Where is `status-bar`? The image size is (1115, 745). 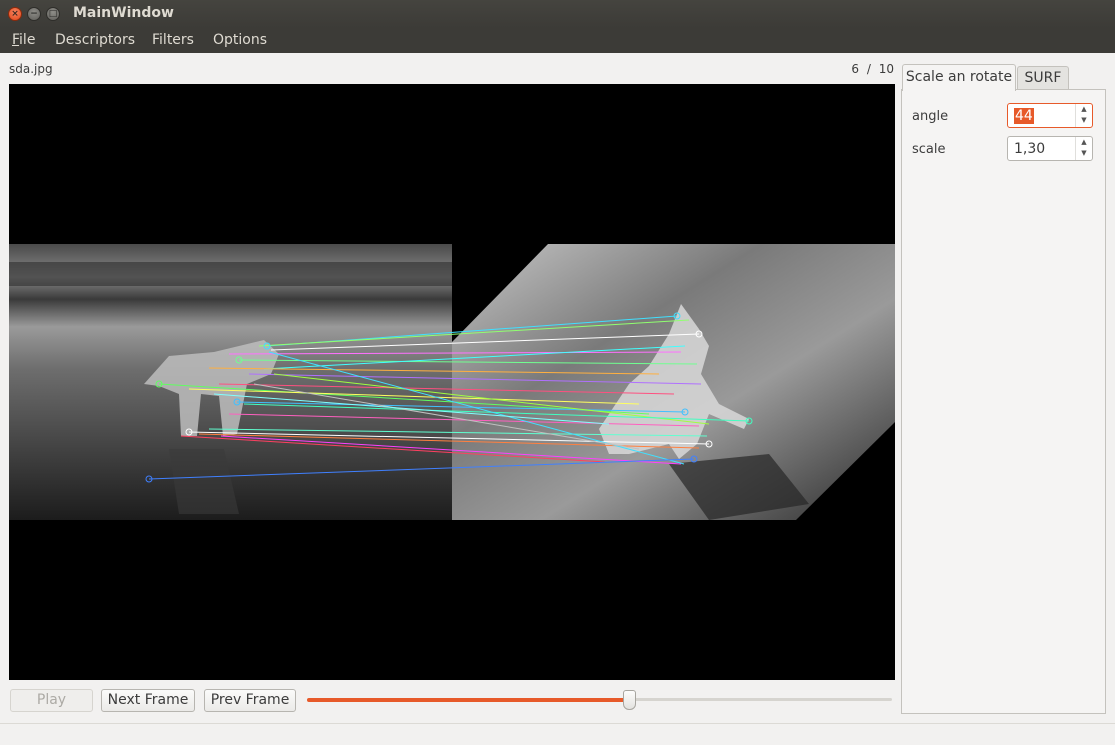
status-bar is located at coordinates (557, 734).